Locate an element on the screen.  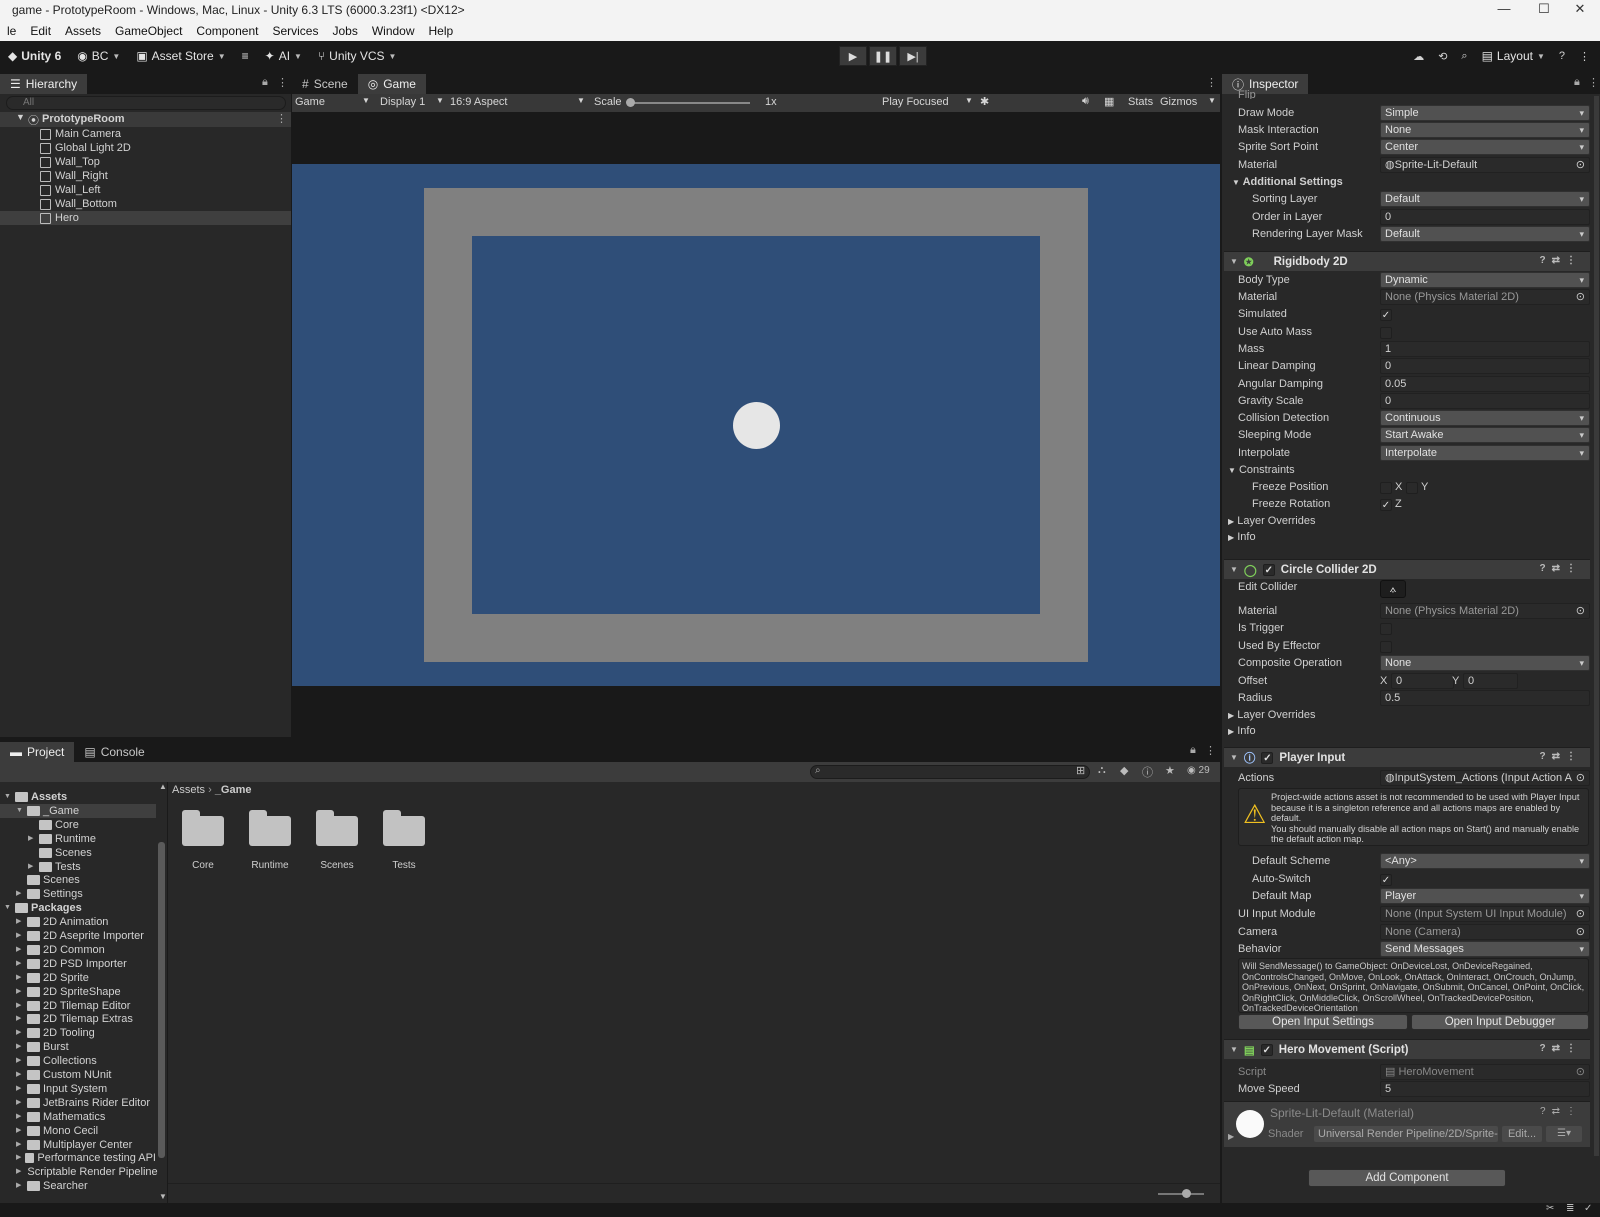
offset-x-input: 0 is located at coordinates (1422, 681).